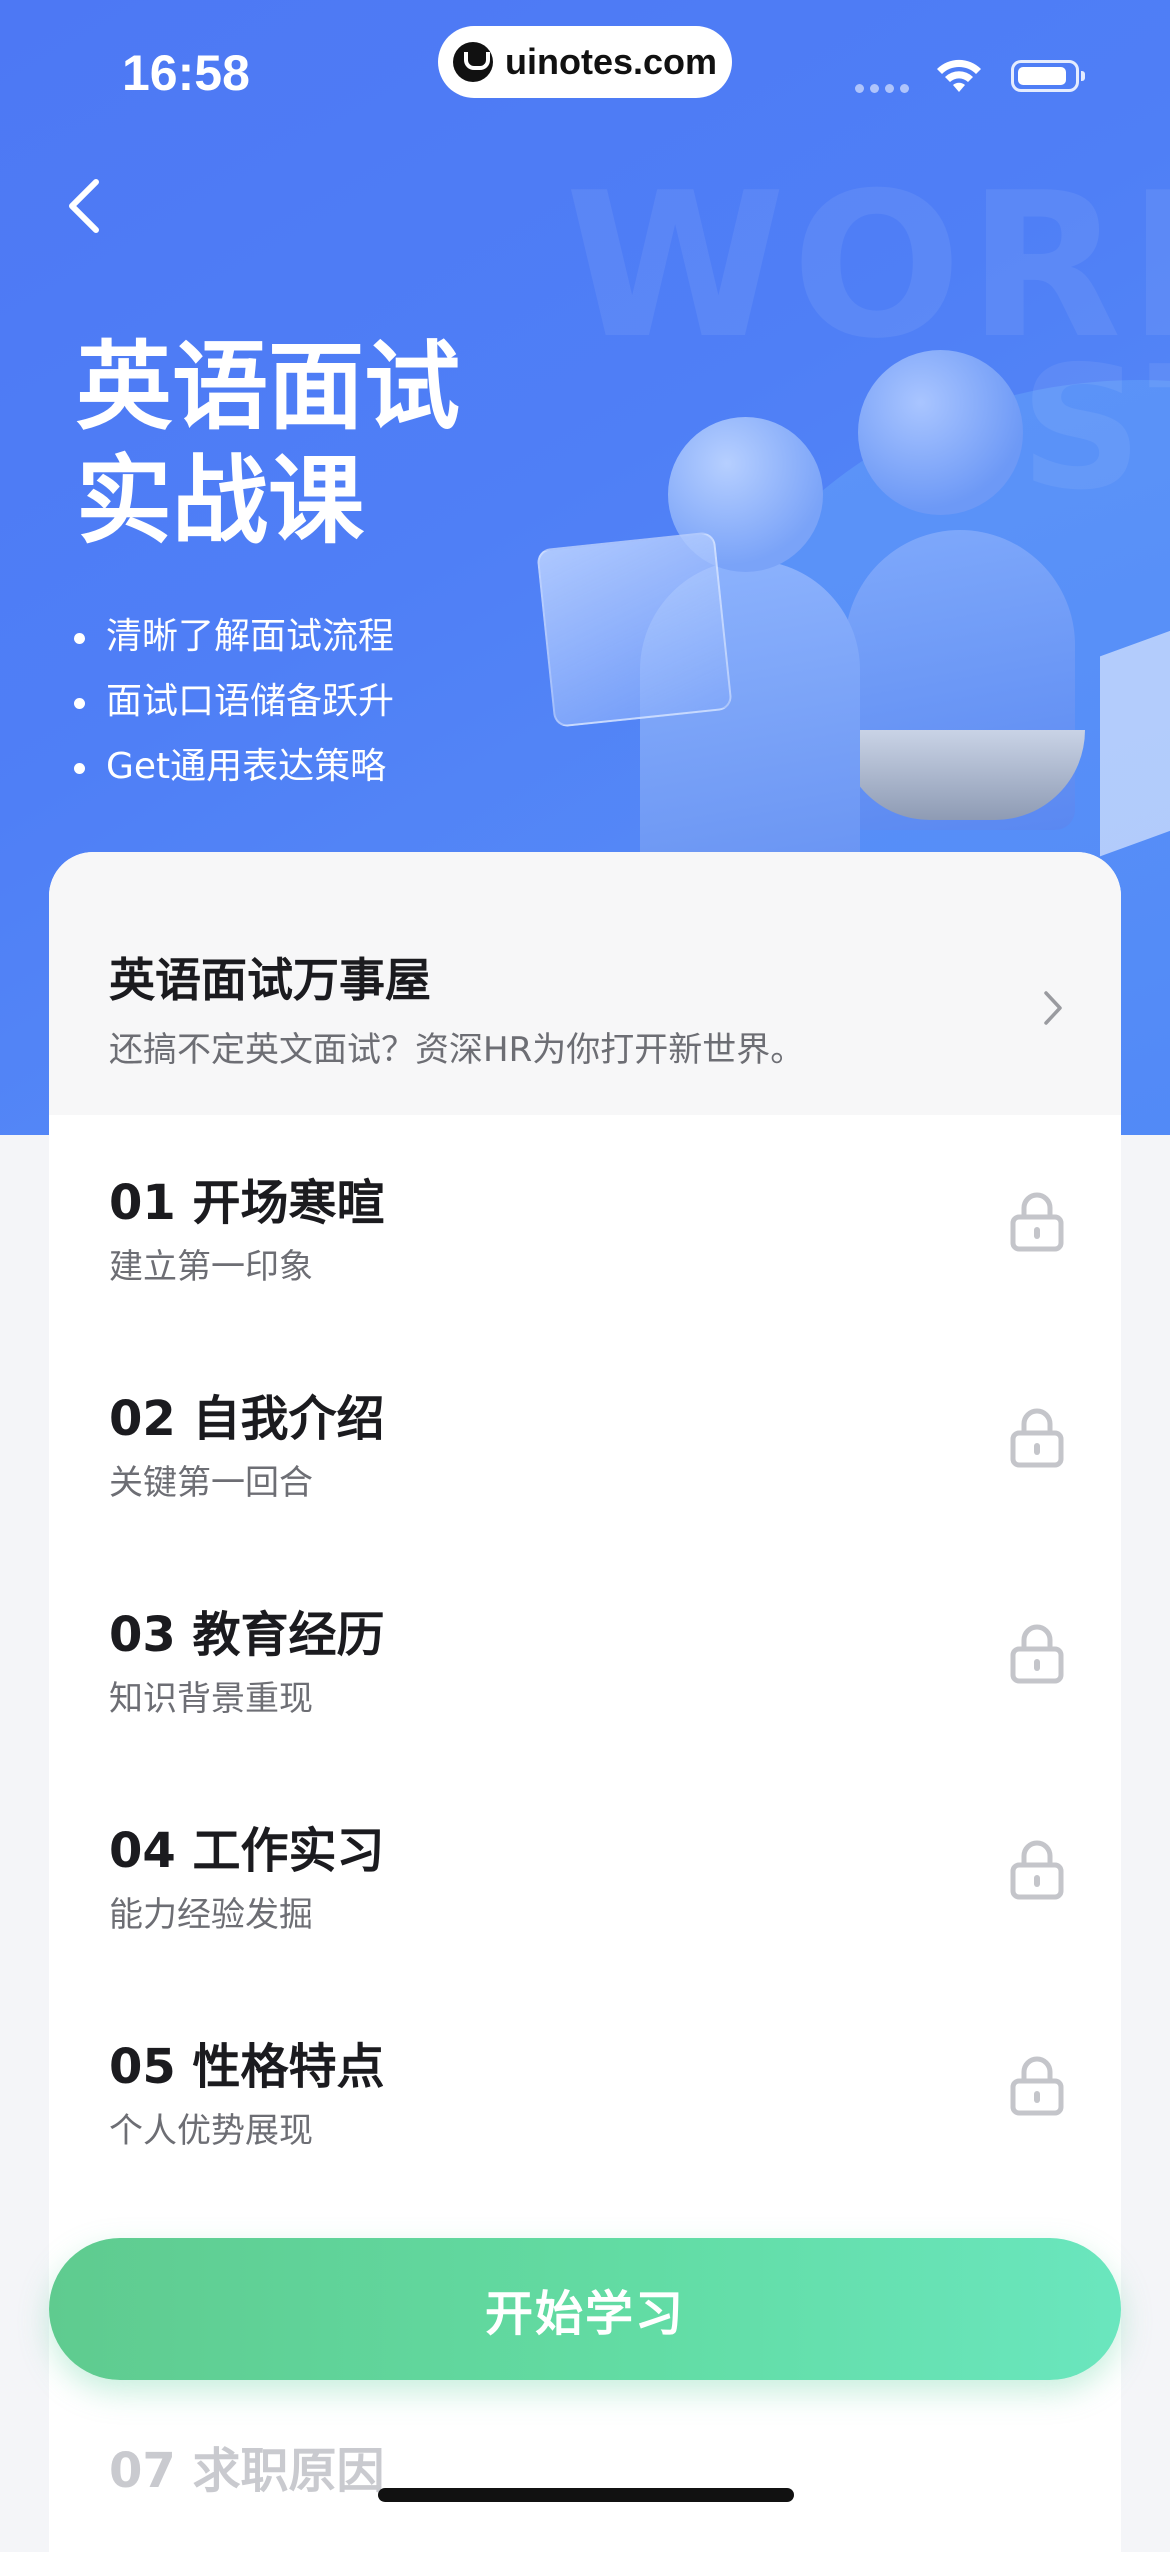  Describe the element at coordinates (186, 73) in the screenshot. I see `status-time: 16:58` at that location.